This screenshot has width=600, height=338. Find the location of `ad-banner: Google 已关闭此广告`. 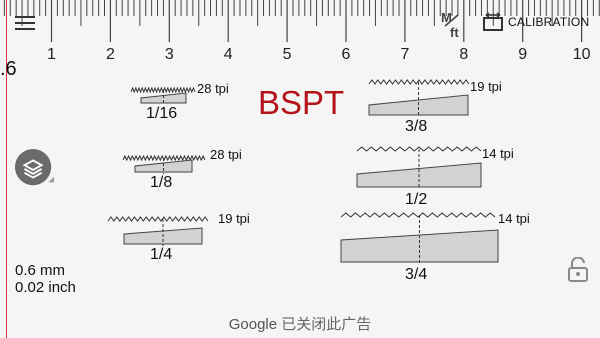

ad-banner: Google 已关闭此广告 is located at coordinates (300, 323).